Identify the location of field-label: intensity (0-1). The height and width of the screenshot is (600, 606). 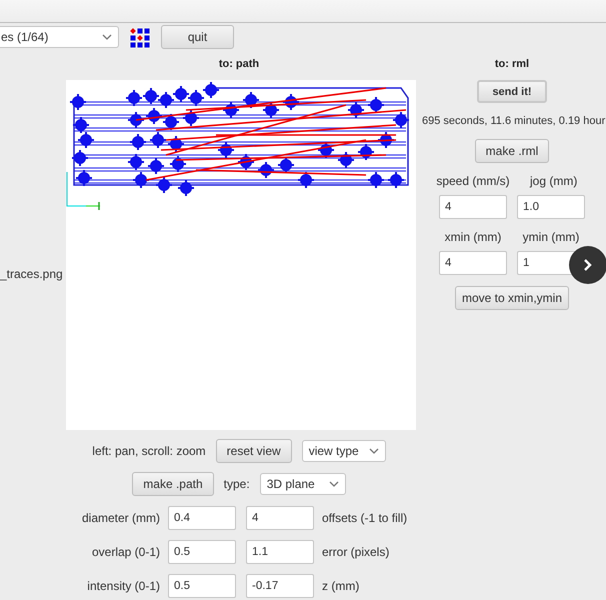
(123, 586).